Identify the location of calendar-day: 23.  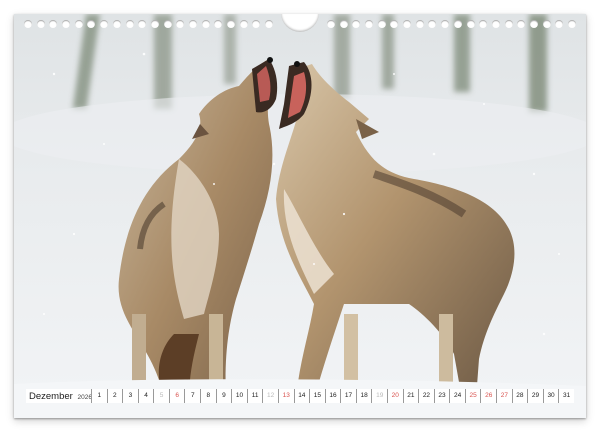
(441, 396).